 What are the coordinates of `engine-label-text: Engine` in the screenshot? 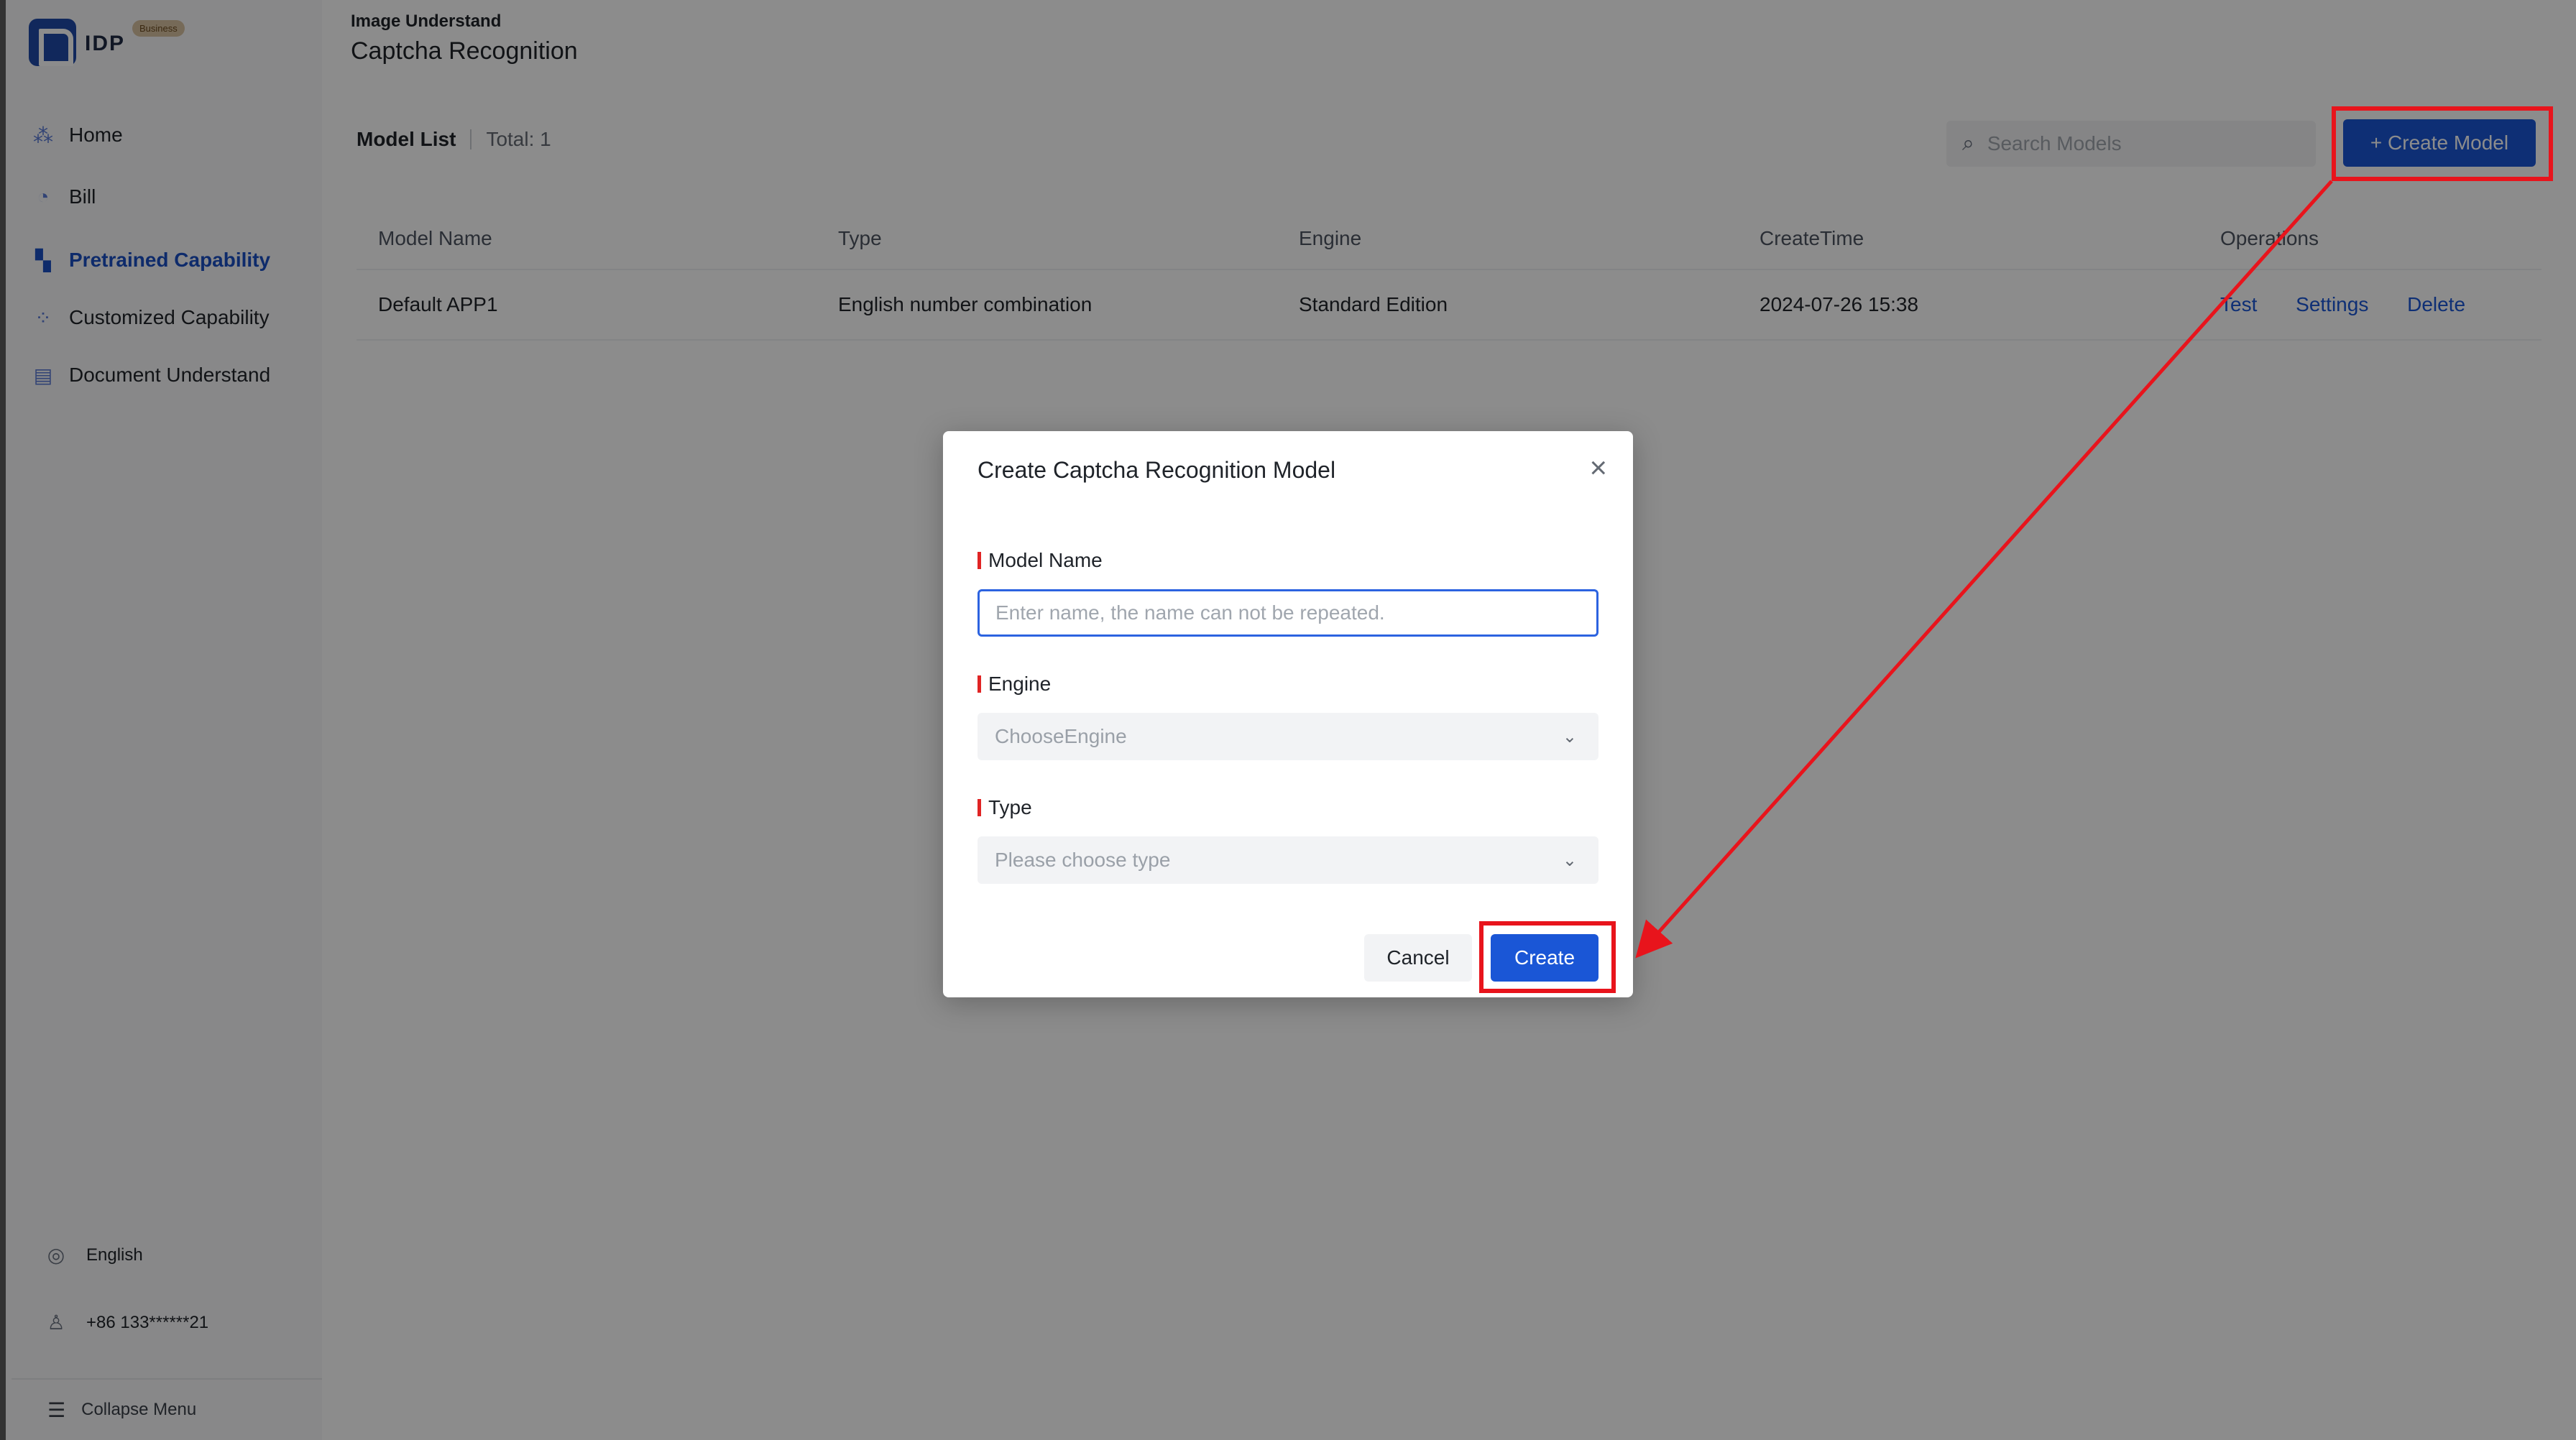 It's located at (1020, 684).